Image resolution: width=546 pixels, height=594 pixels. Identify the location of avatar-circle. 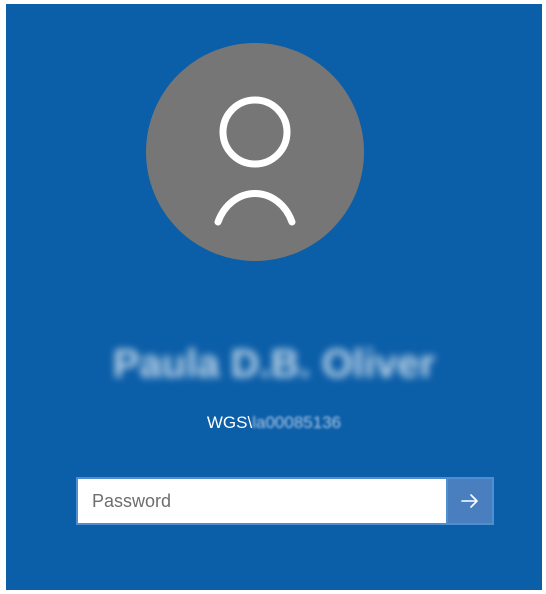
(255, 152).